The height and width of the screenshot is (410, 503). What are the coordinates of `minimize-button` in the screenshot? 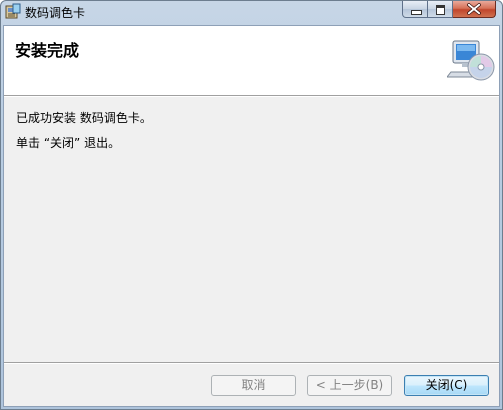 It's located at (415, 9).